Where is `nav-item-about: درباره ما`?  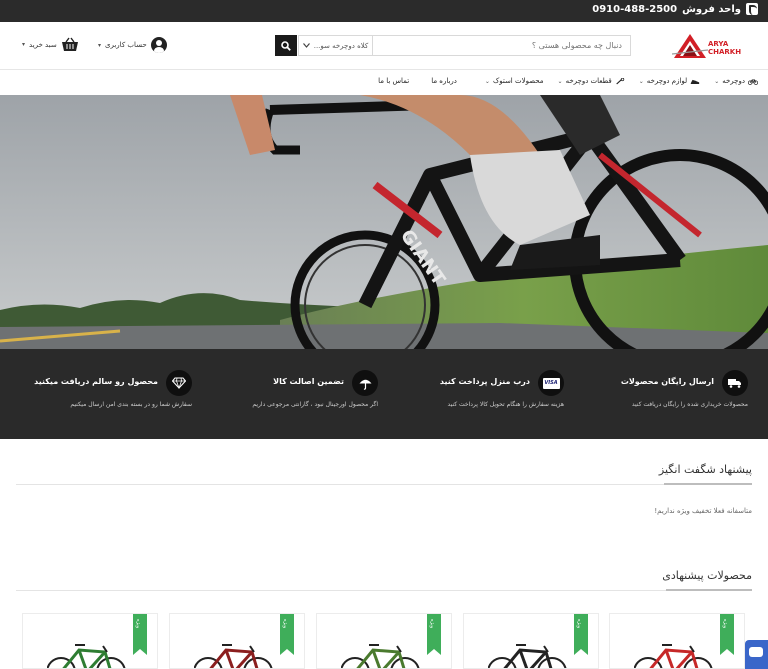 nav-item-about: درباره ما is located at coordinates (444, 81).